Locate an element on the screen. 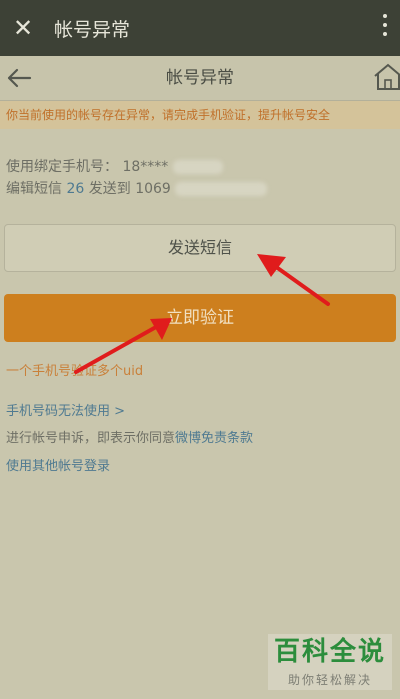  sms-middle: 发送到 is located at coordinates (109, 189).